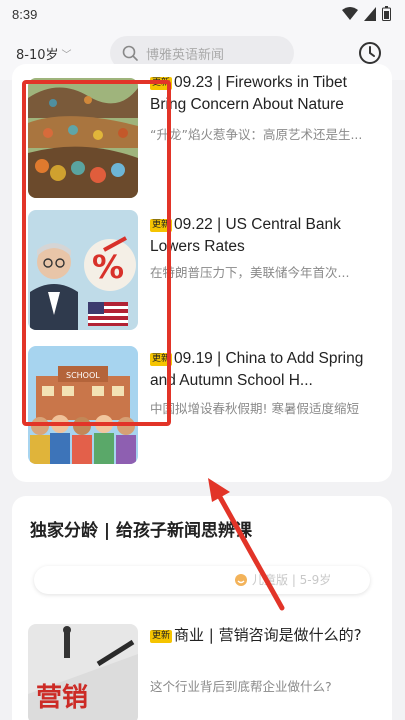 The height and width of the screenshot is (720, 405). I want to click on status-icons, so click(366, 13).